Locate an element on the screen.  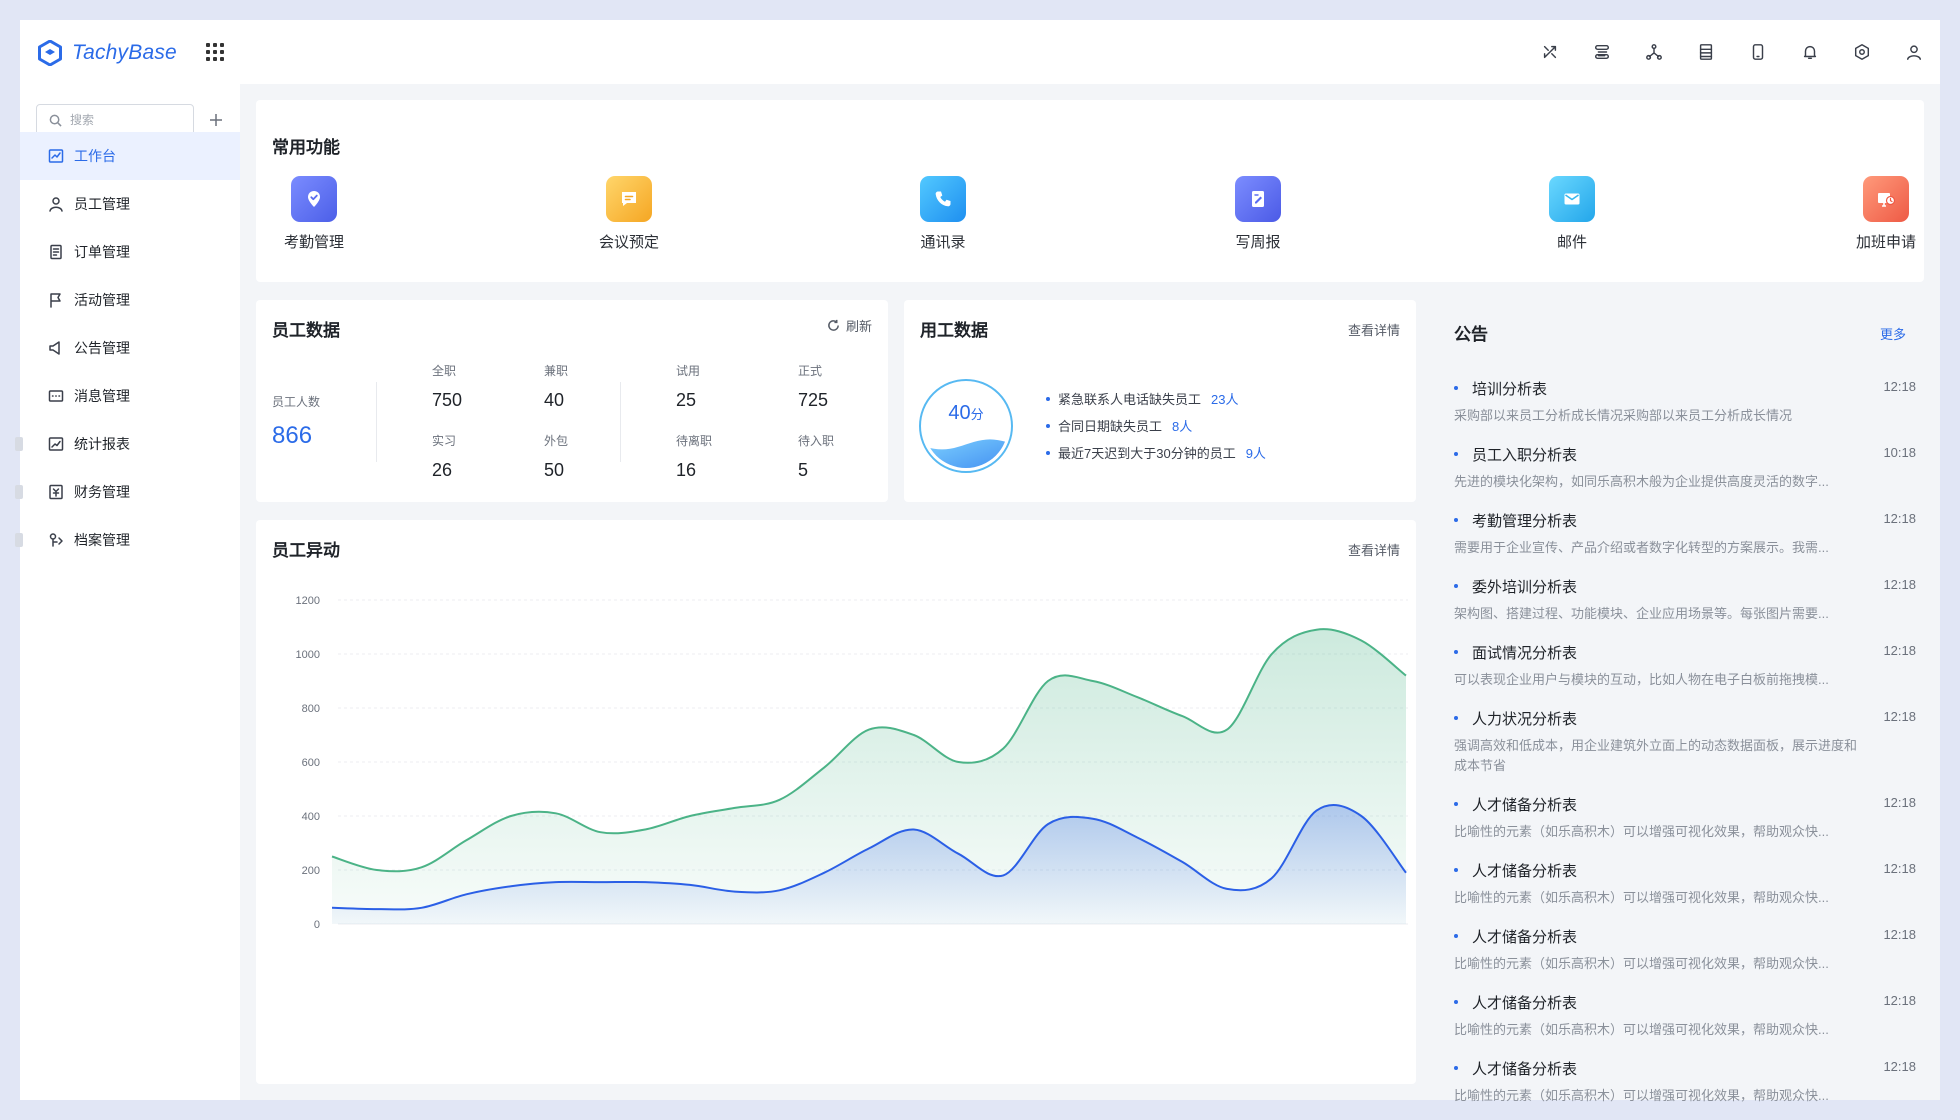
quick-overtime: 加班申请 is located at coordinates (1886, 214).